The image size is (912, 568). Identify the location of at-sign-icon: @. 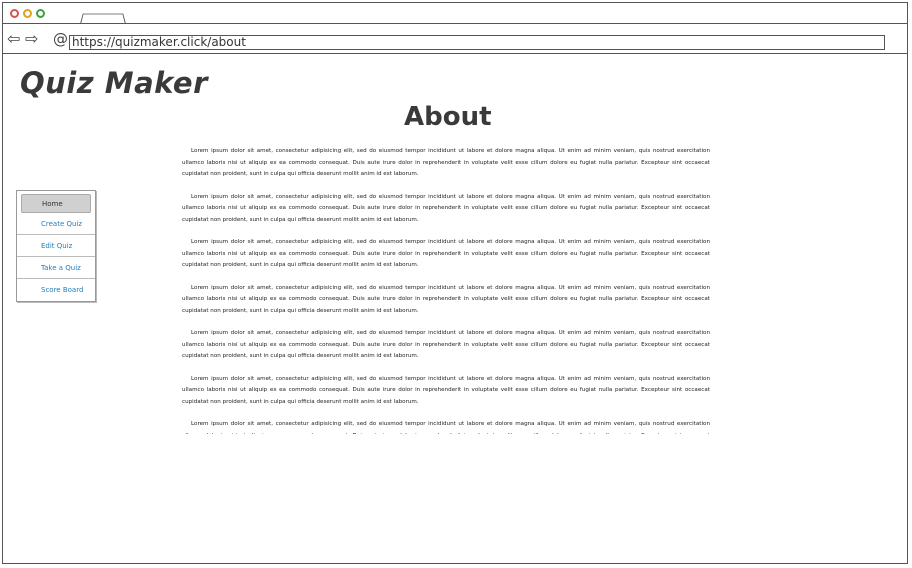
(60, 39).